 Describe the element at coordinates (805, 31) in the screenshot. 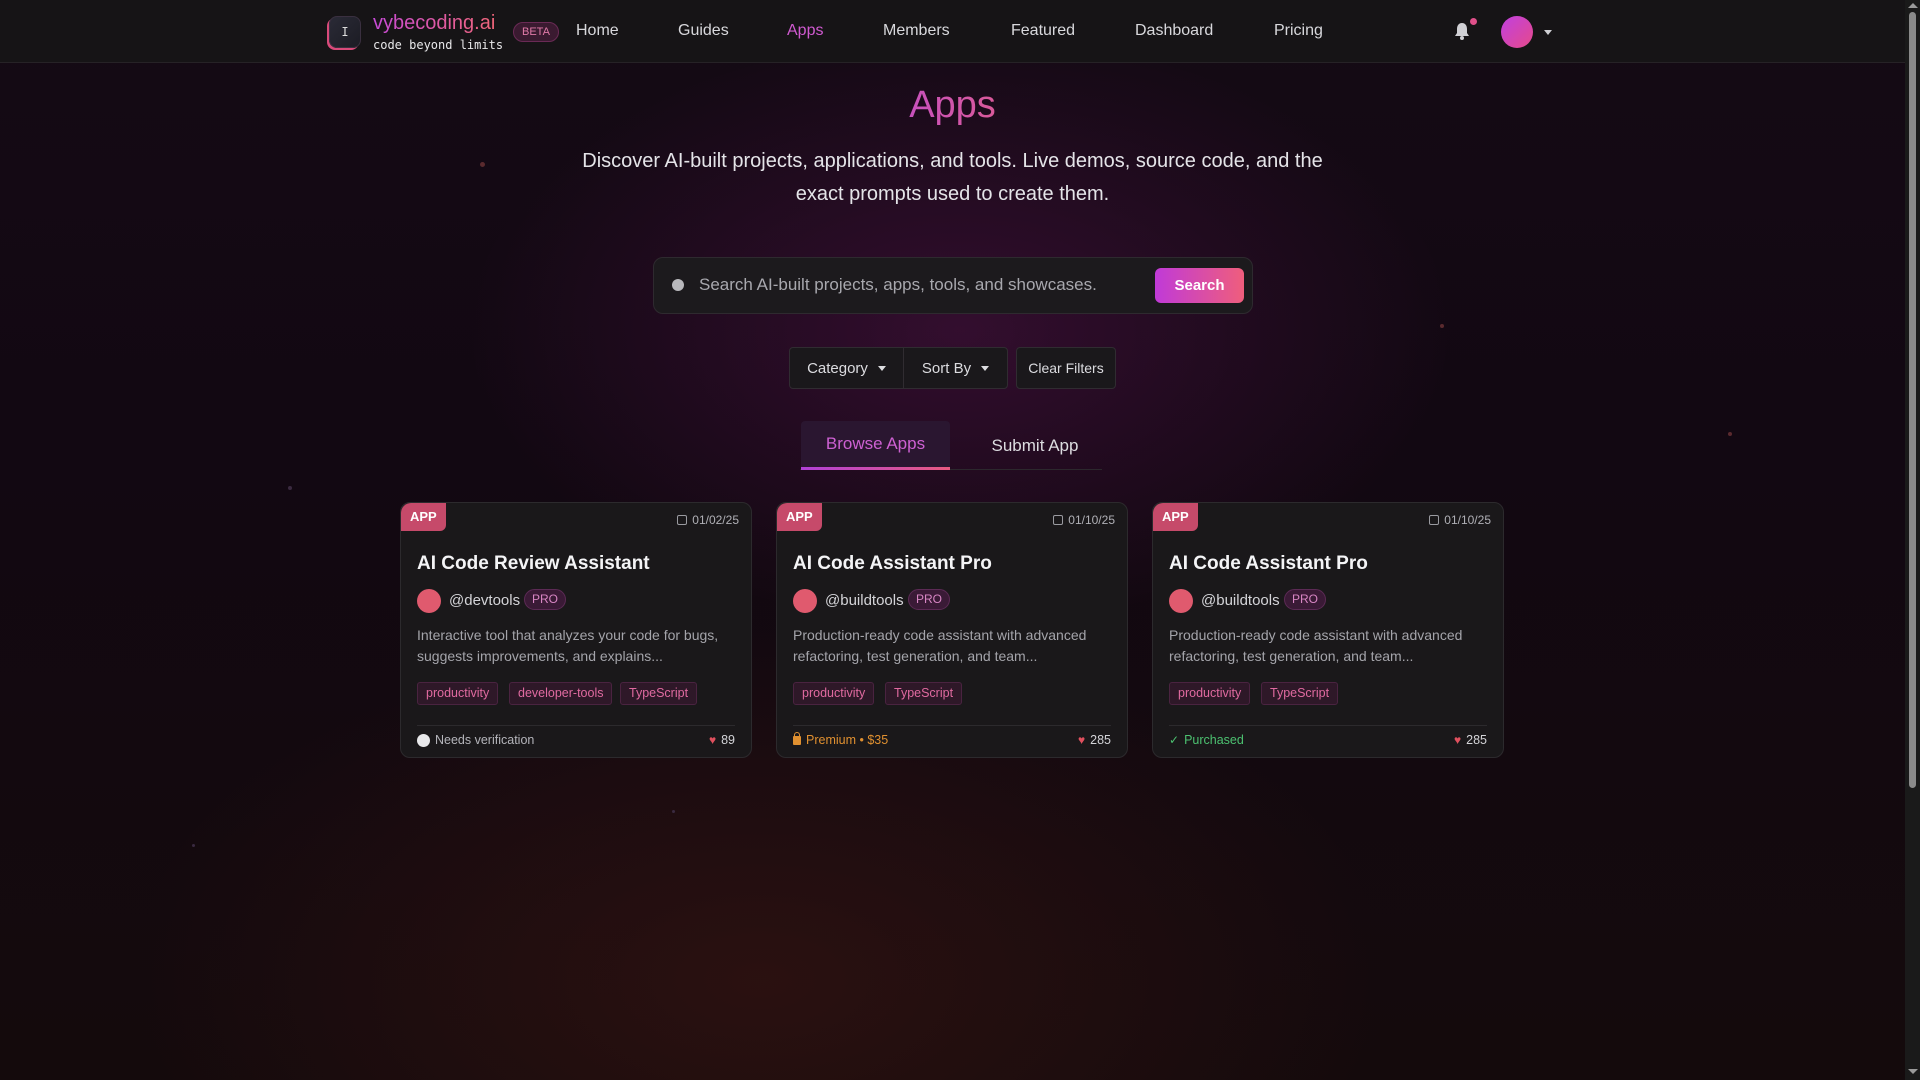

I see `nav-apps: Apps` at that location.